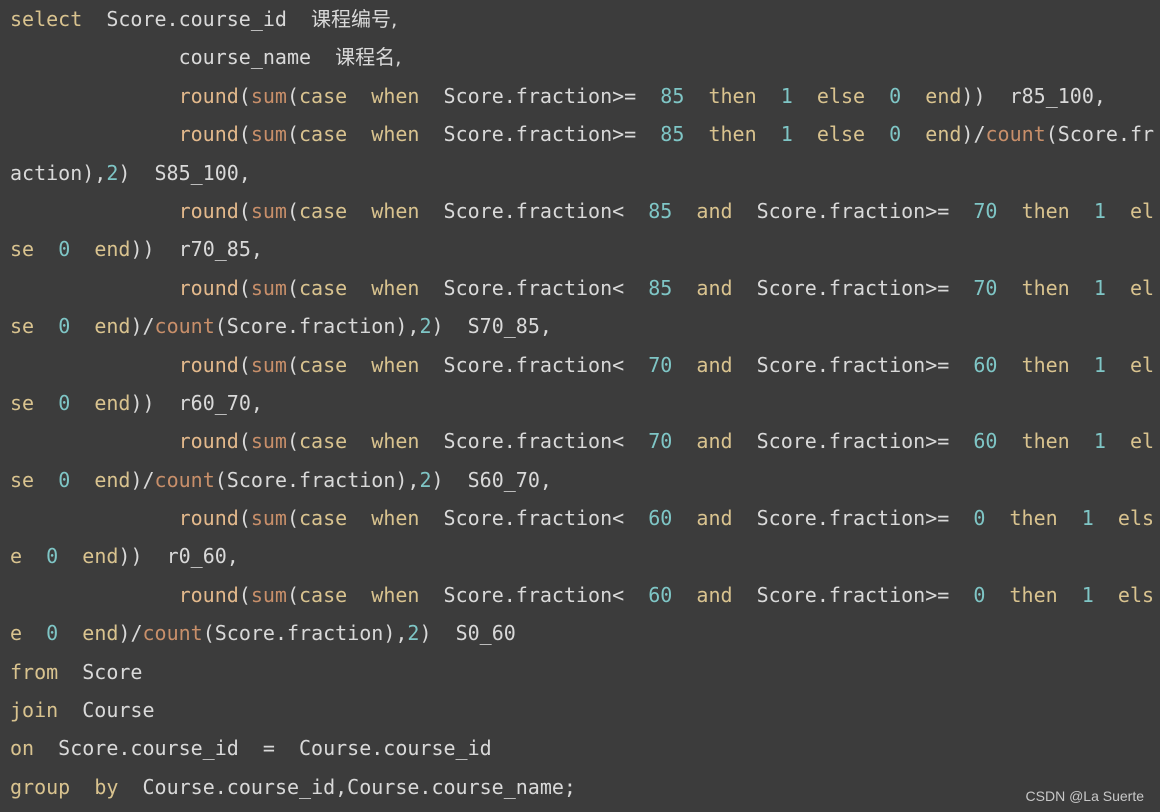  Describe the element at coordinates (534, 287) in the screenshot. I see `text-token: Score.fraction<` at that location.